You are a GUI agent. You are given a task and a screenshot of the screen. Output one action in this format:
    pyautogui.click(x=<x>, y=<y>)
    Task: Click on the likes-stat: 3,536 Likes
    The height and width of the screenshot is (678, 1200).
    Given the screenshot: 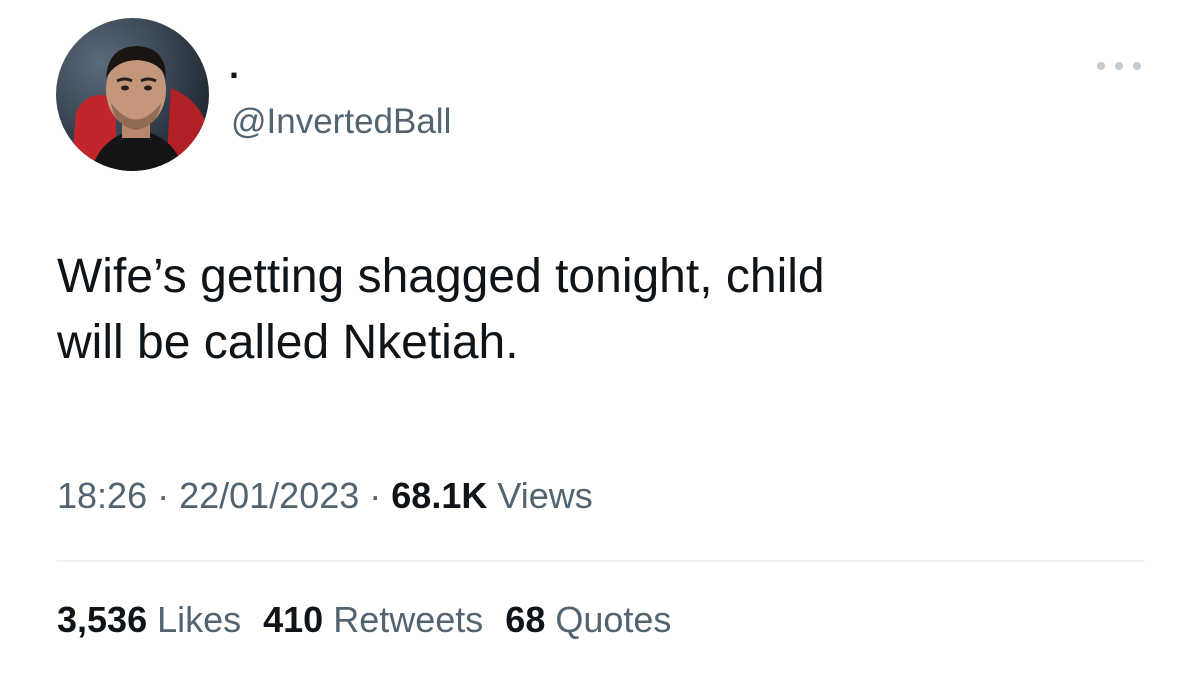 What is the action you would take?
    pyautogui.click(x=149, y=620)
    